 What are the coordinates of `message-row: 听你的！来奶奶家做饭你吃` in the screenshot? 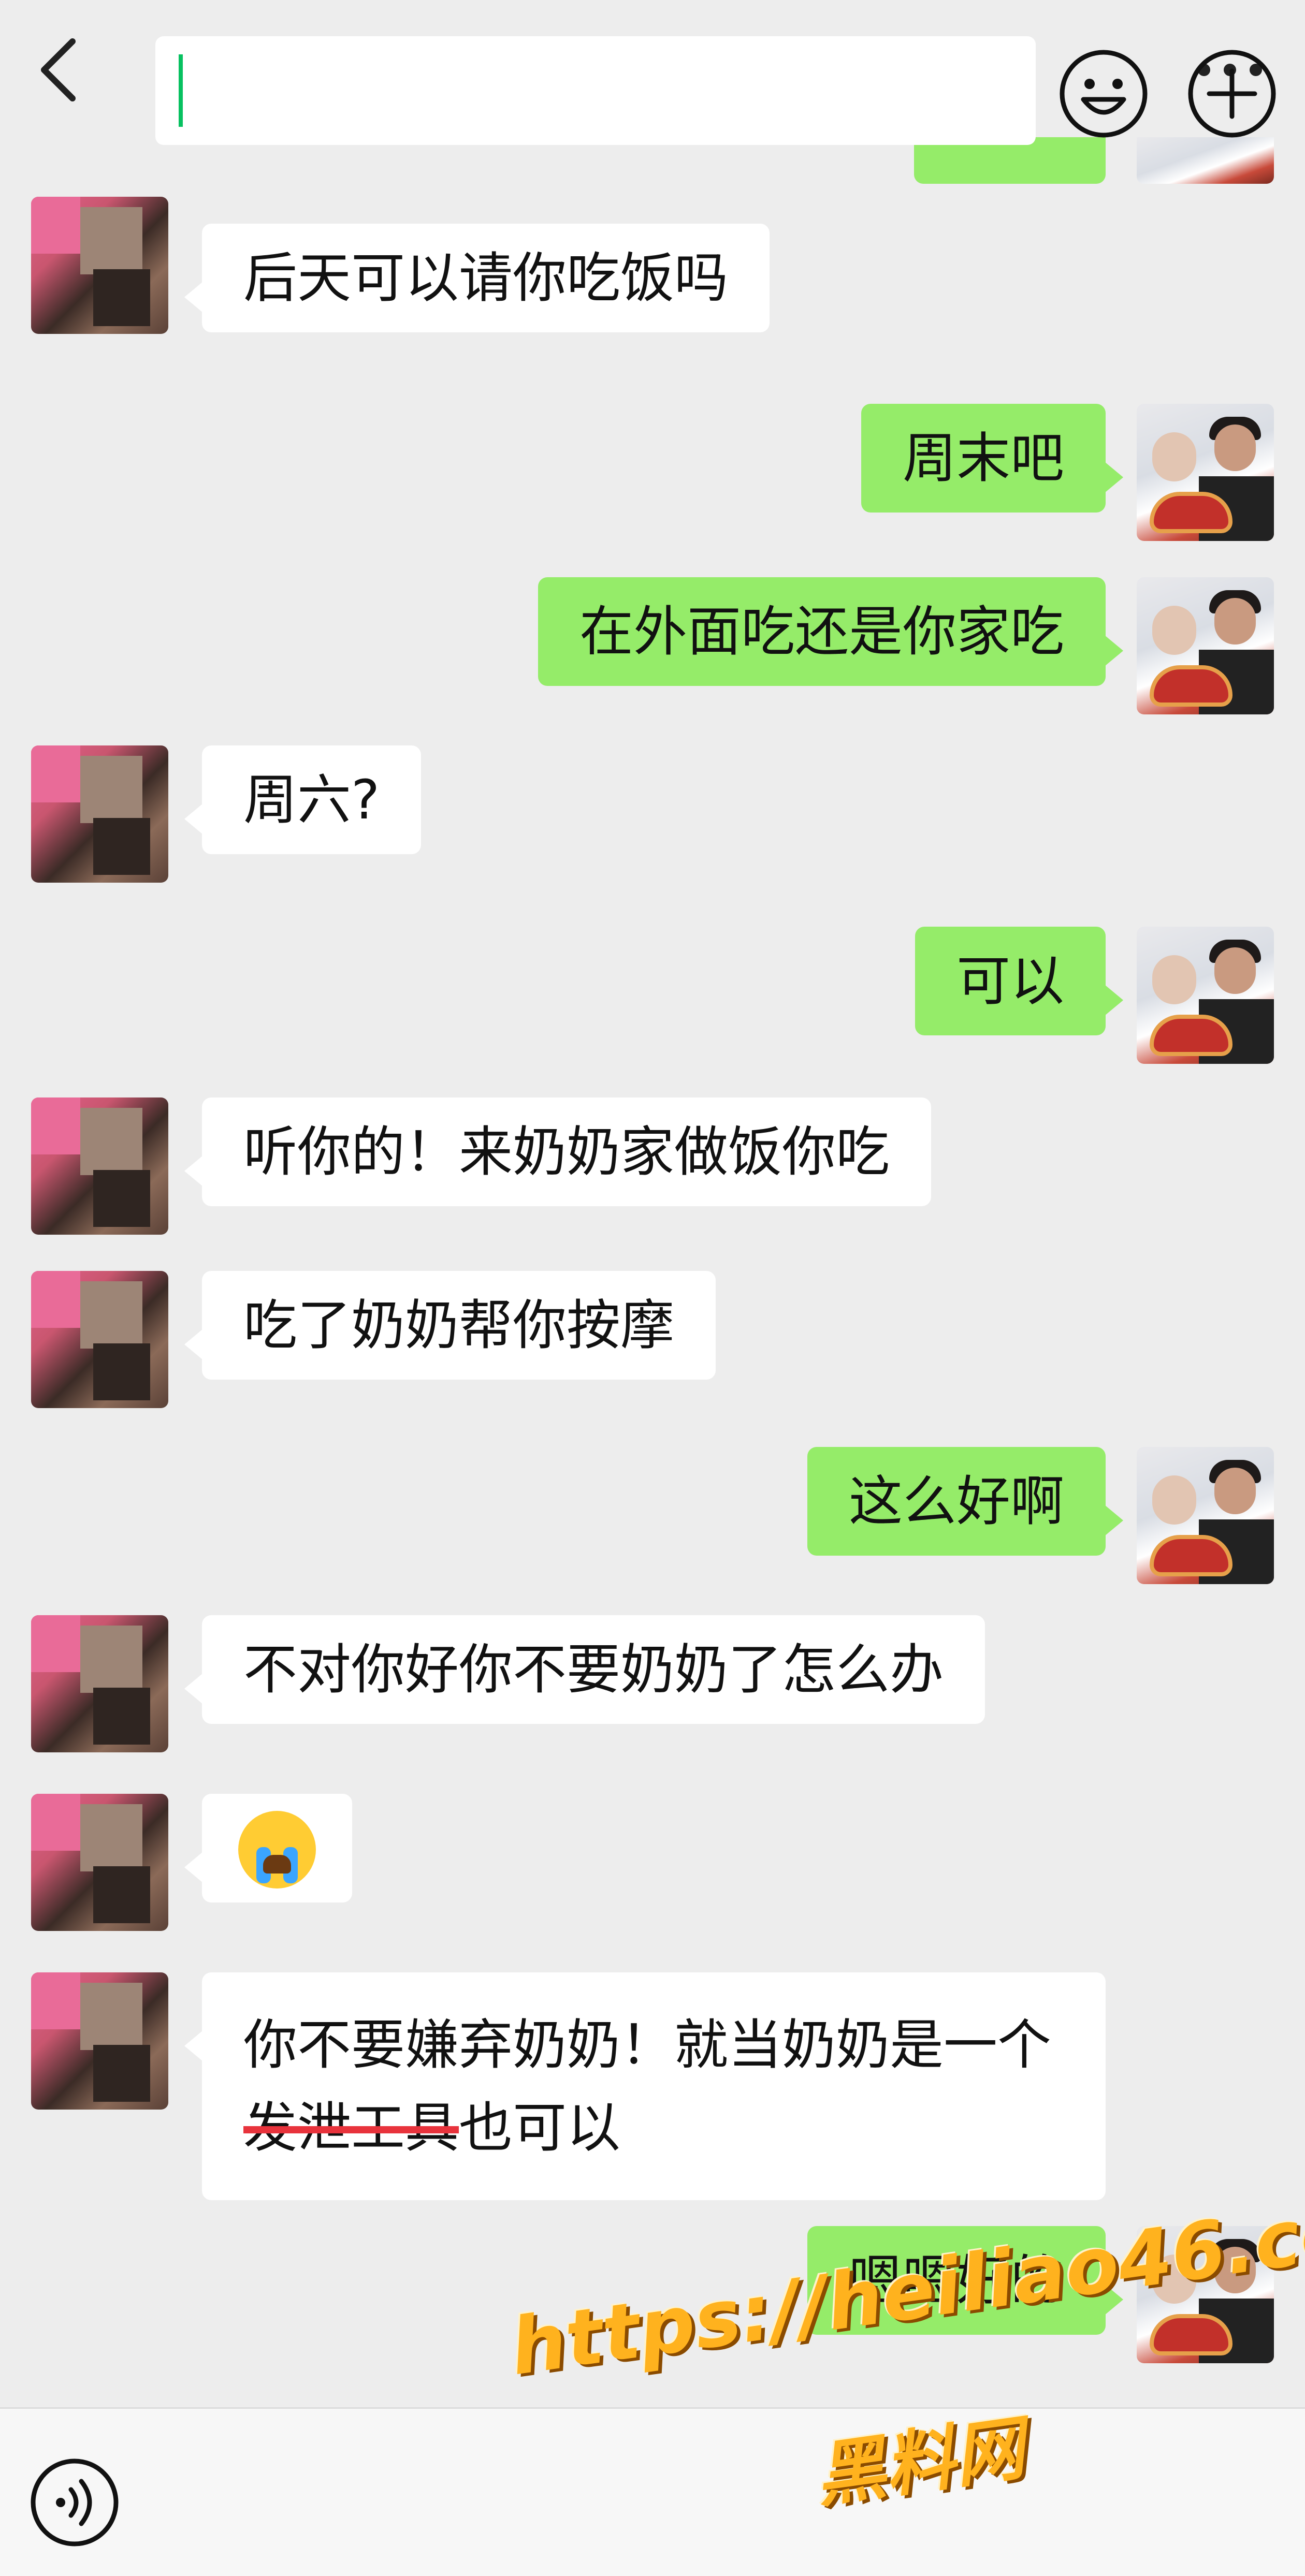 It's located at (653, 1167).